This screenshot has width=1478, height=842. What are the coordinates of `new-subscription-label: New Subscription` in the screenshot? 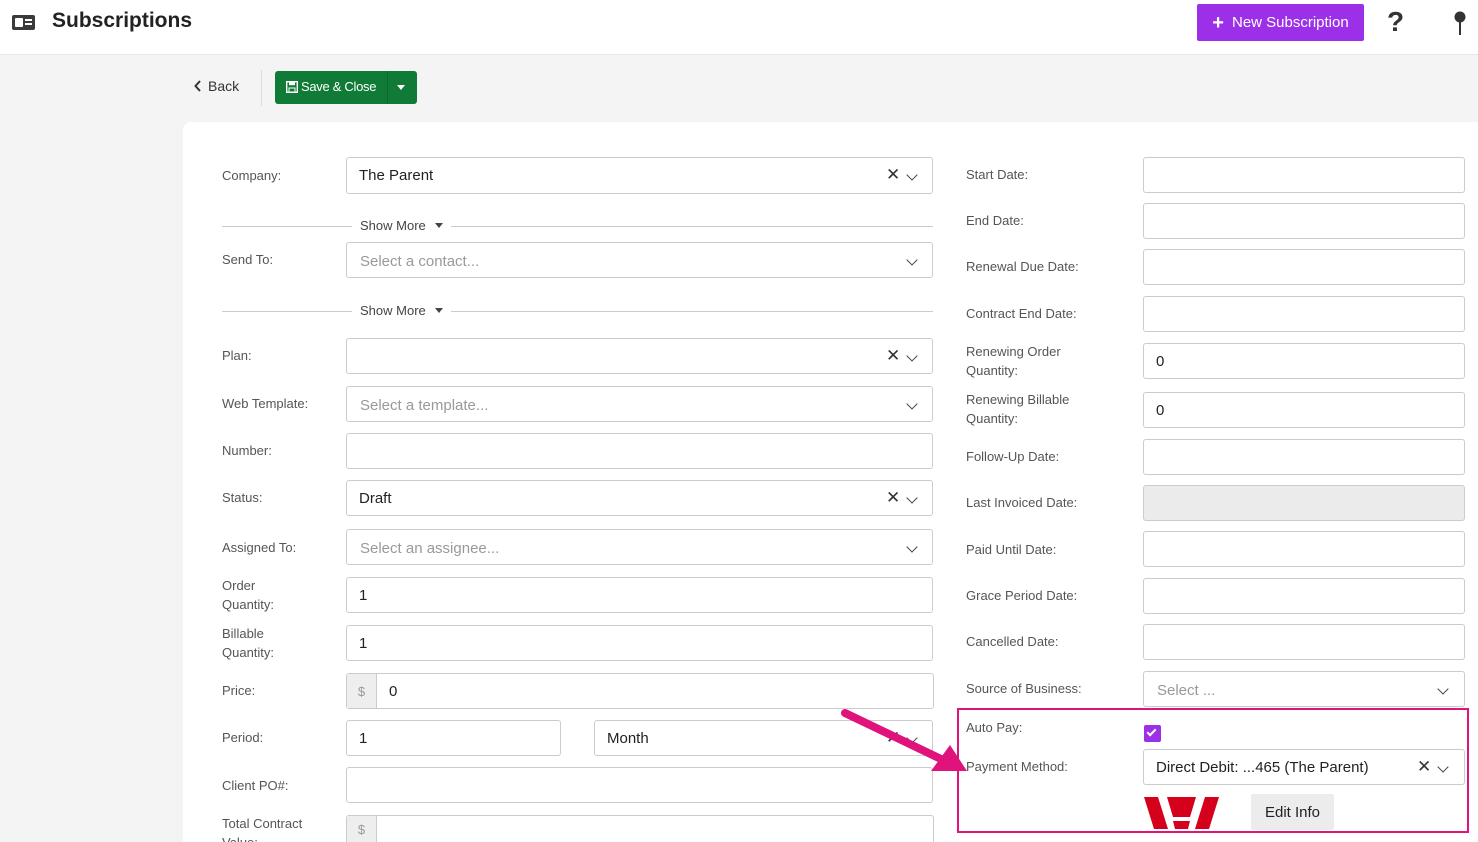 It's located at (1290, 22).